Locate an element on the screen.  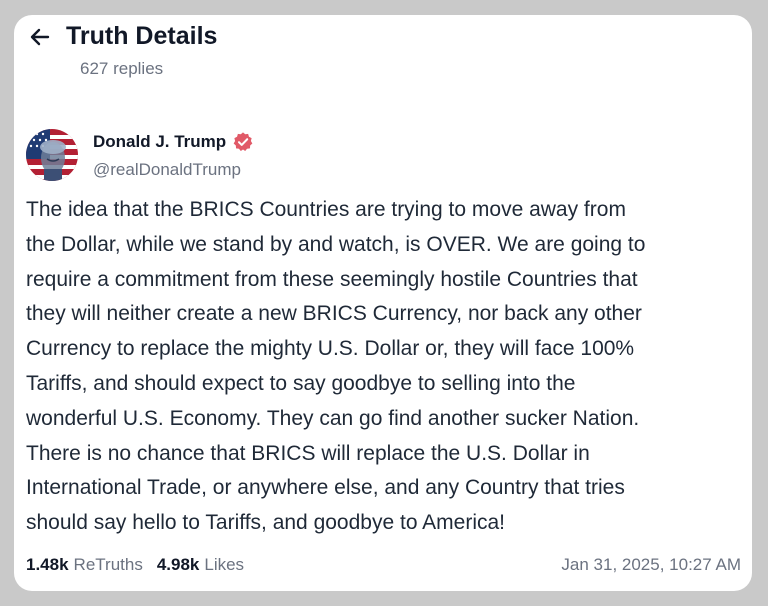
arrow-left-icon is located at coordinates (40, 37).